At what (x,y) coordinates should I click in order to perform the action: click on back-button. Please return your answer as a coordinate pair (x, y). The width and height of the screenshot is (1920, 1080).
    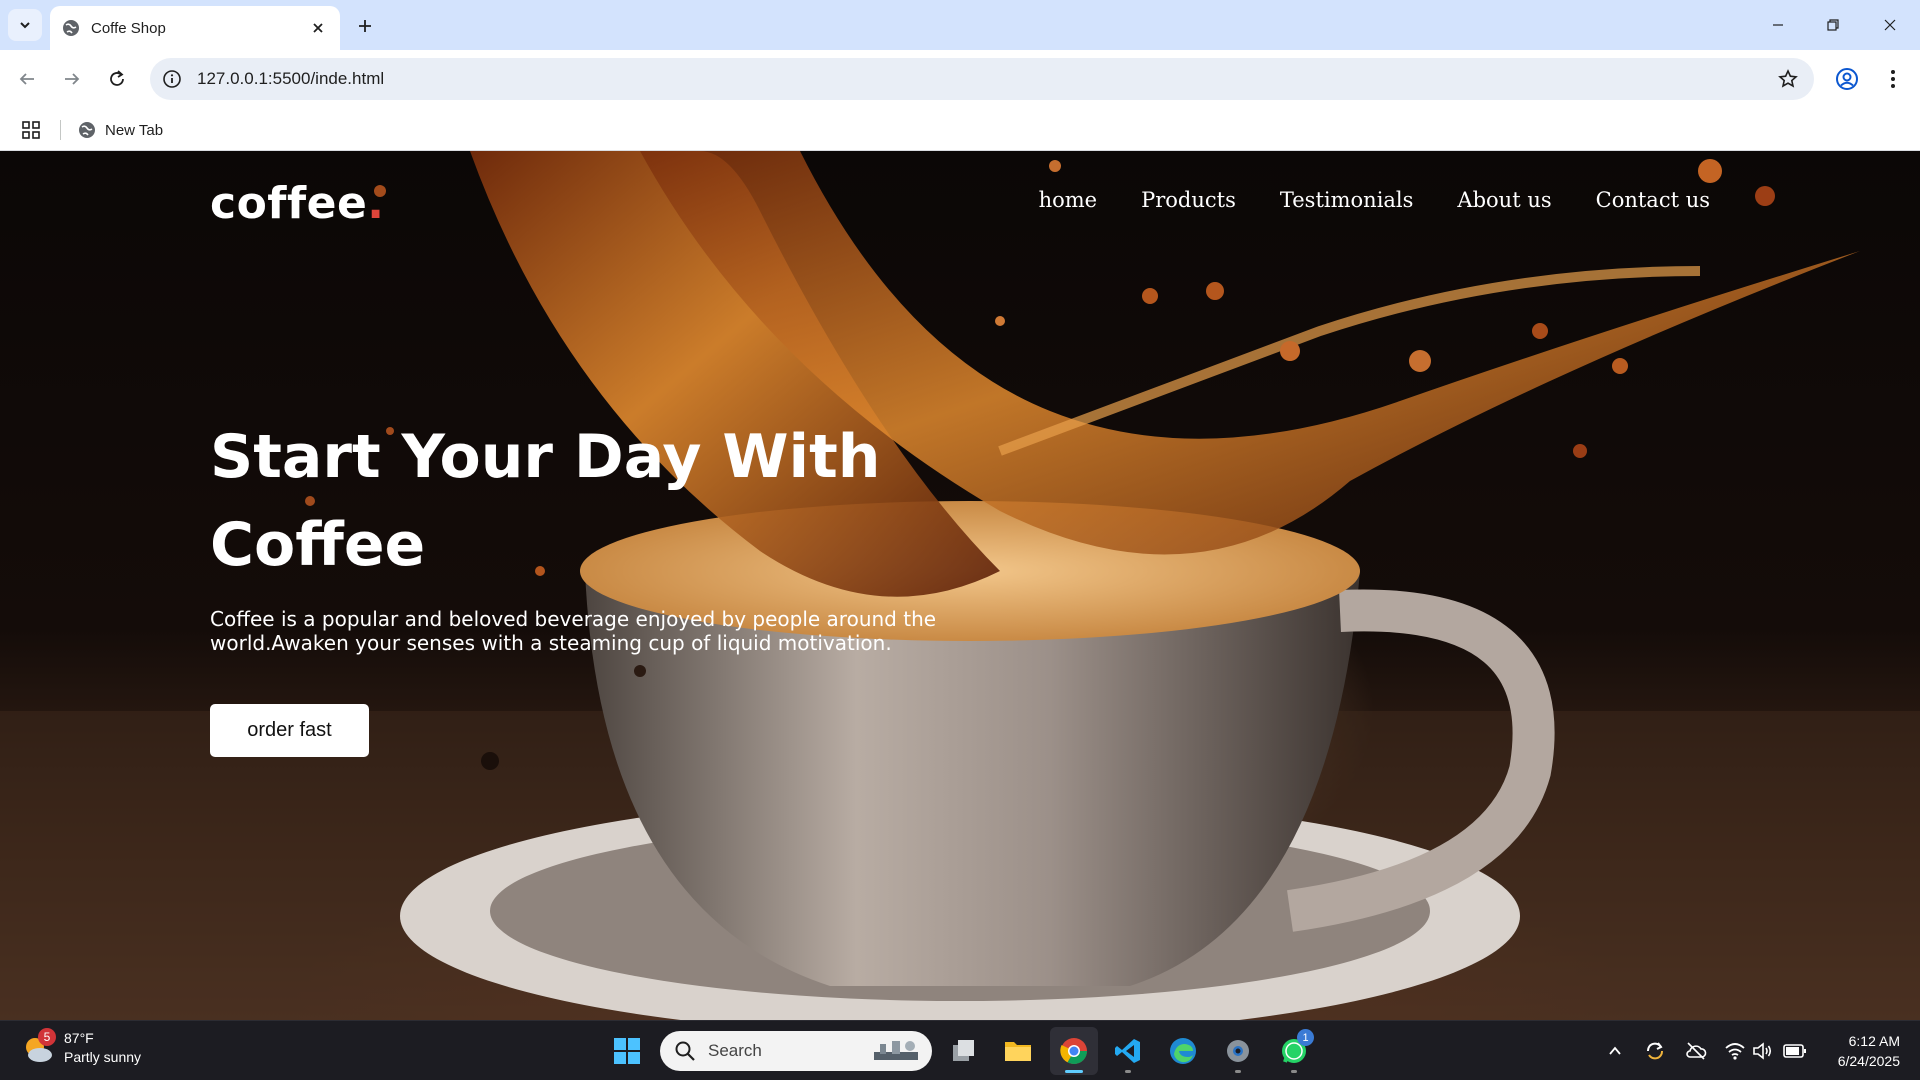
    Looking at the image, I should click on (27, 79).